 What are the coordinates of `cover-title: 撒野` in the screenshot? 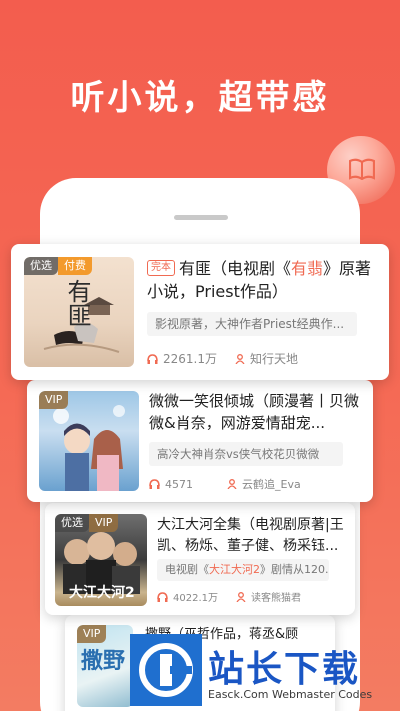 It's located at (103, 661).